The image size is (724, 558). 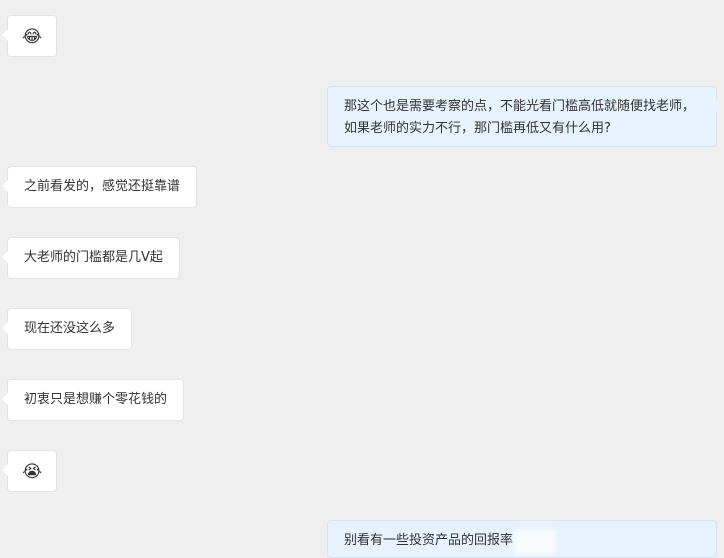 I want to click on laughing-face-icon: 😂, so click(x=32, y=37).